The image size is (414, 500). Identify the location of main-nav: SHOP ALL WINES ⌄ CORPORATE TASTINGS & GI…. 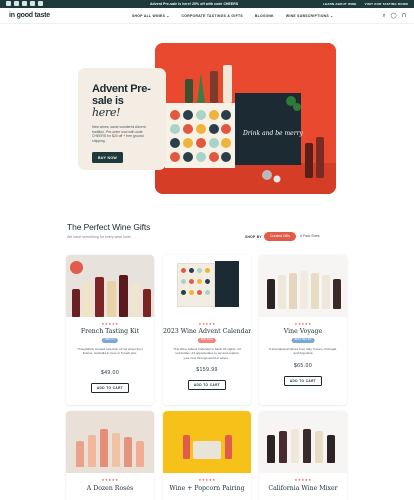
(232, 16).